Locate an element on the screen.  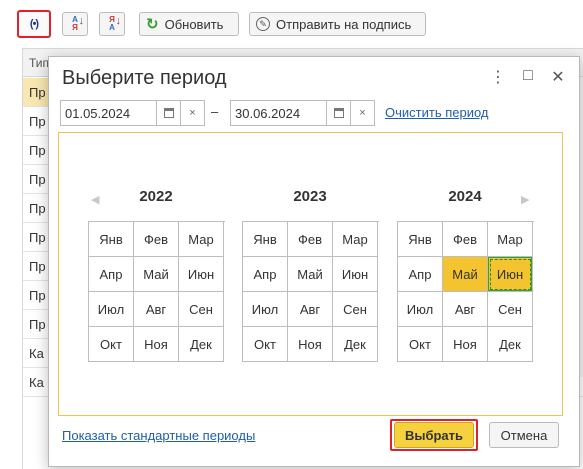
sort-az-icon: А Я ↓ is located at coordinates (78, 23).